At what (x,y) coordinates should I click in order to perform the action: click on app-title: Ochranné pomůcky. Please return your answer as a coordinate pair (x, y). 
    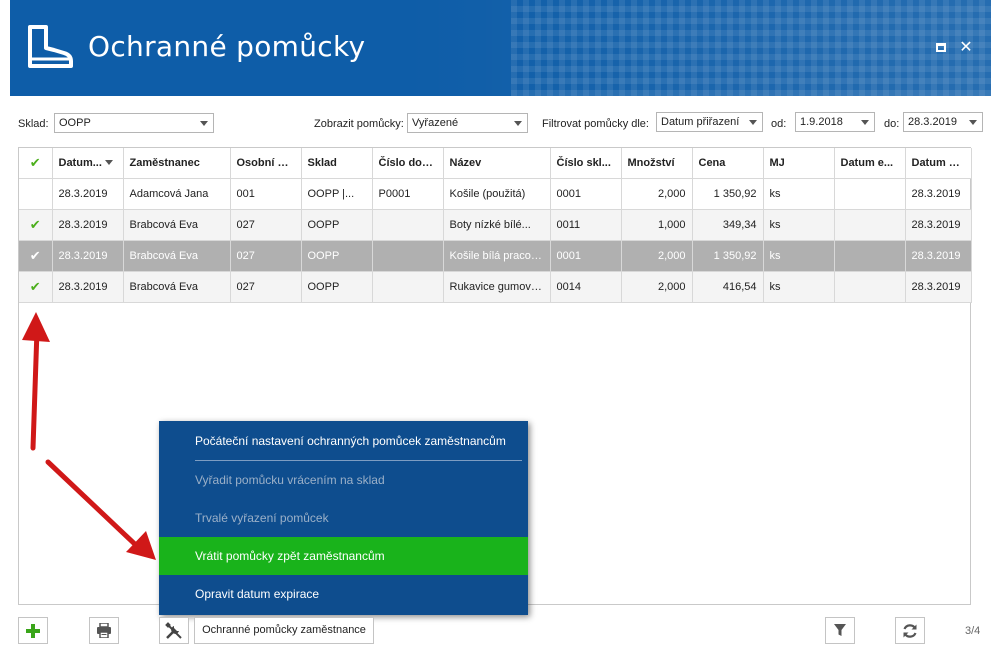
    Looking at the image, I should click on (227, 46).